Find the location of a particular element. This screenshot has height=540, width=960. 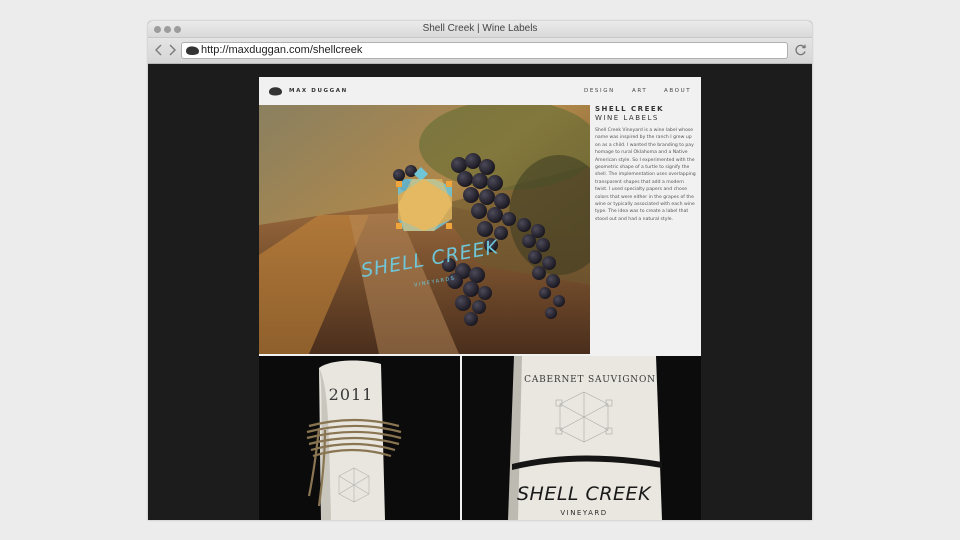

back-button is located at coordinates (159, 50).